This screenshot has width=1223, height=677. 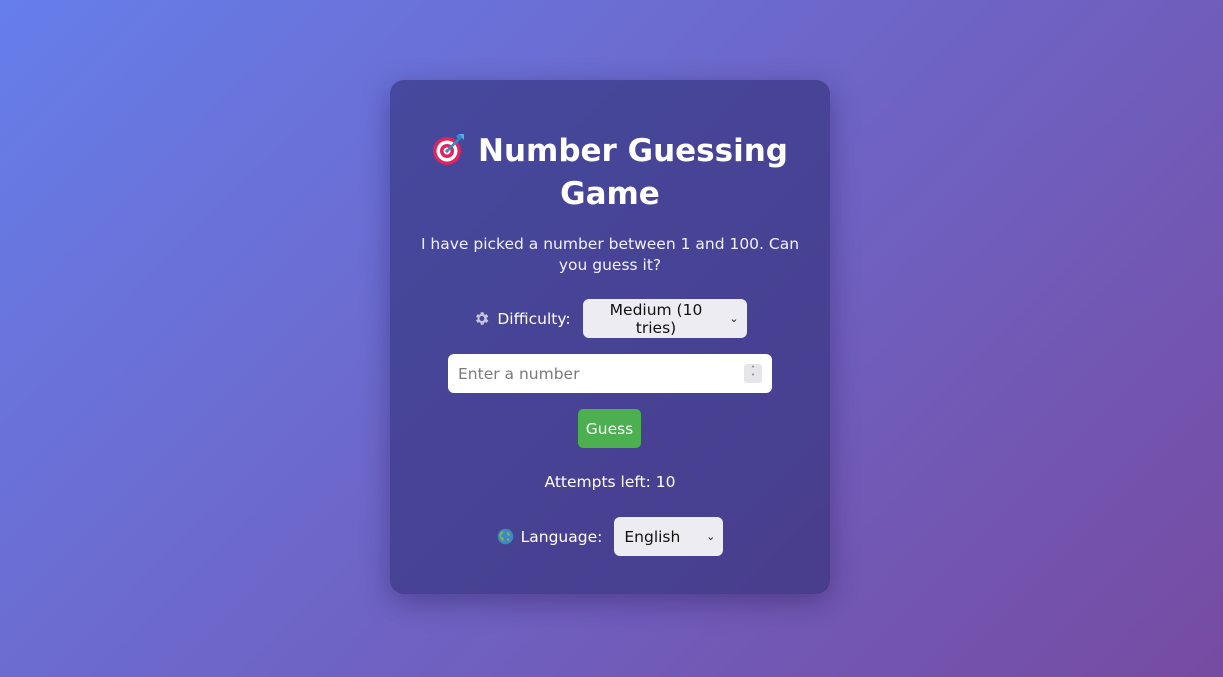 I want to click on difficulty-selected-value: Medium (10 tries), so click(x=656, y=318).